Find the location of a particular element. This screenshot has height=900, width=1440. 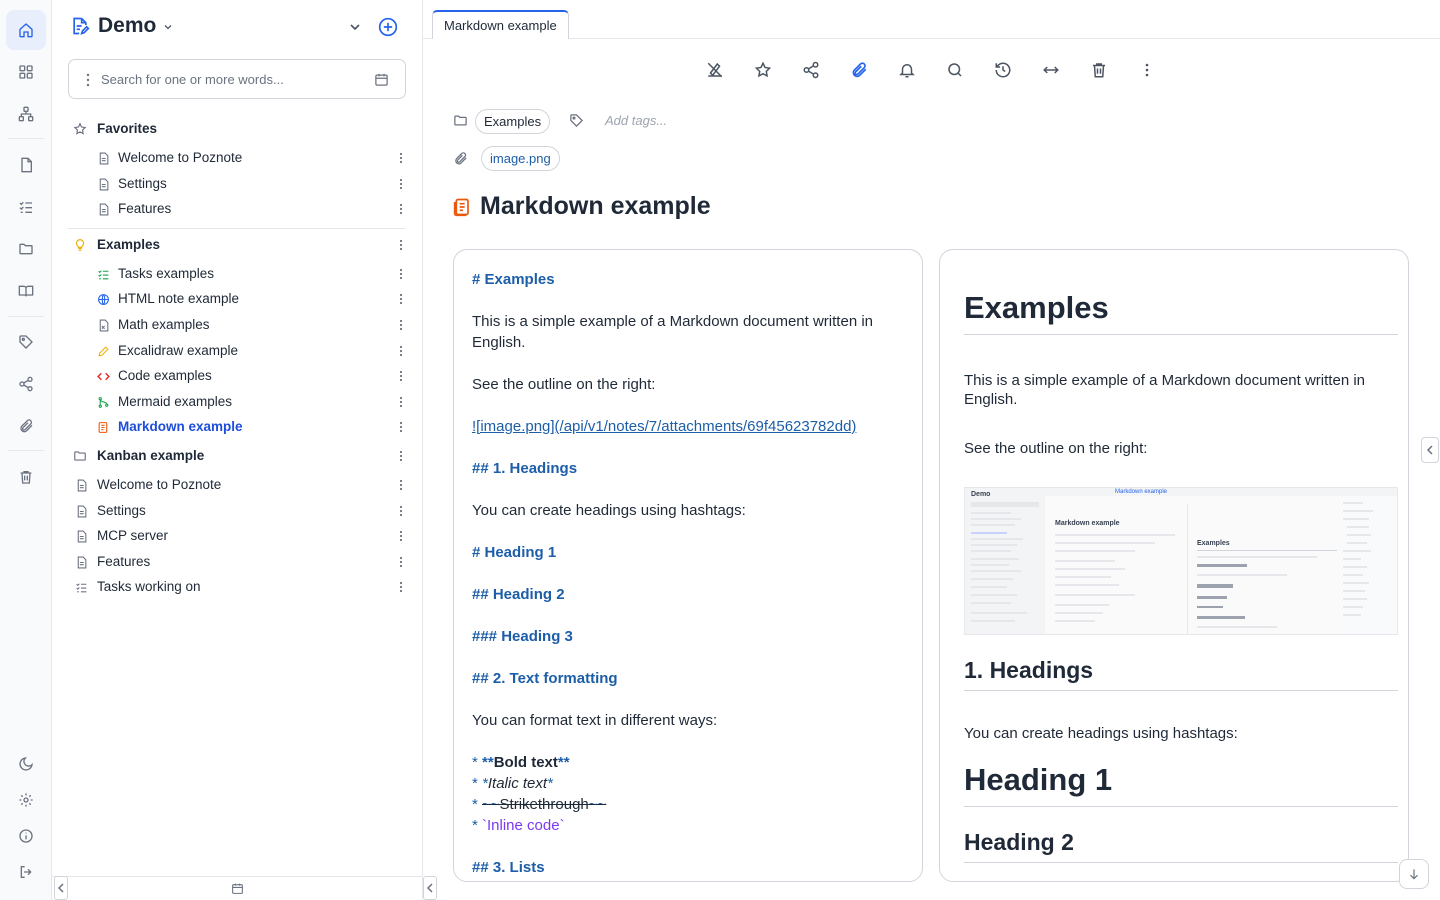

note-item-label: Tasks working on is located at coordinates (149, 586).